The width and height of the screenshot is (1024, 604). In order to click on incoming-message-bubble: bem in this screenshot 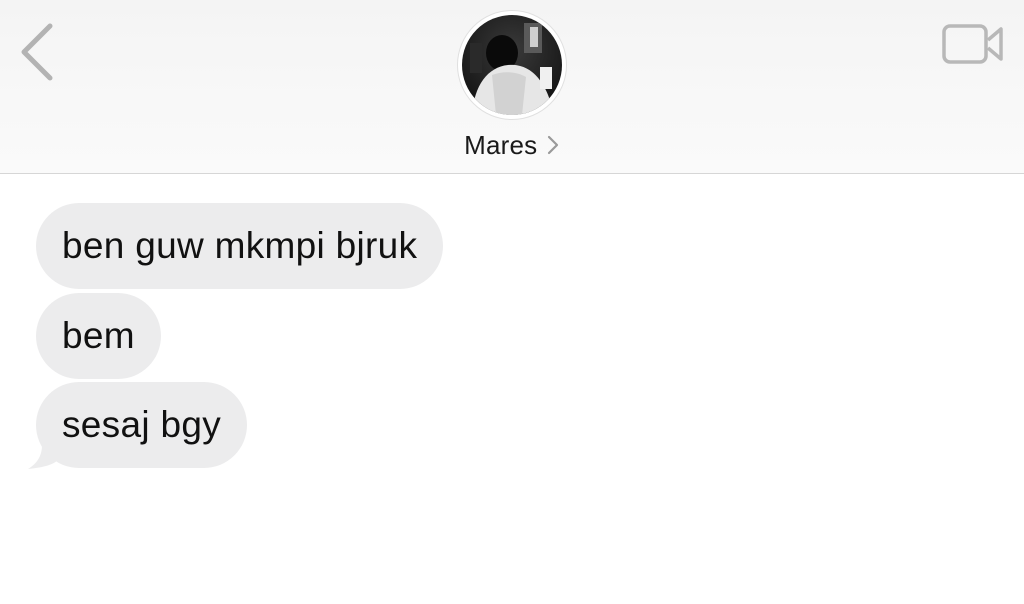, I will do `click(98, 336)`.